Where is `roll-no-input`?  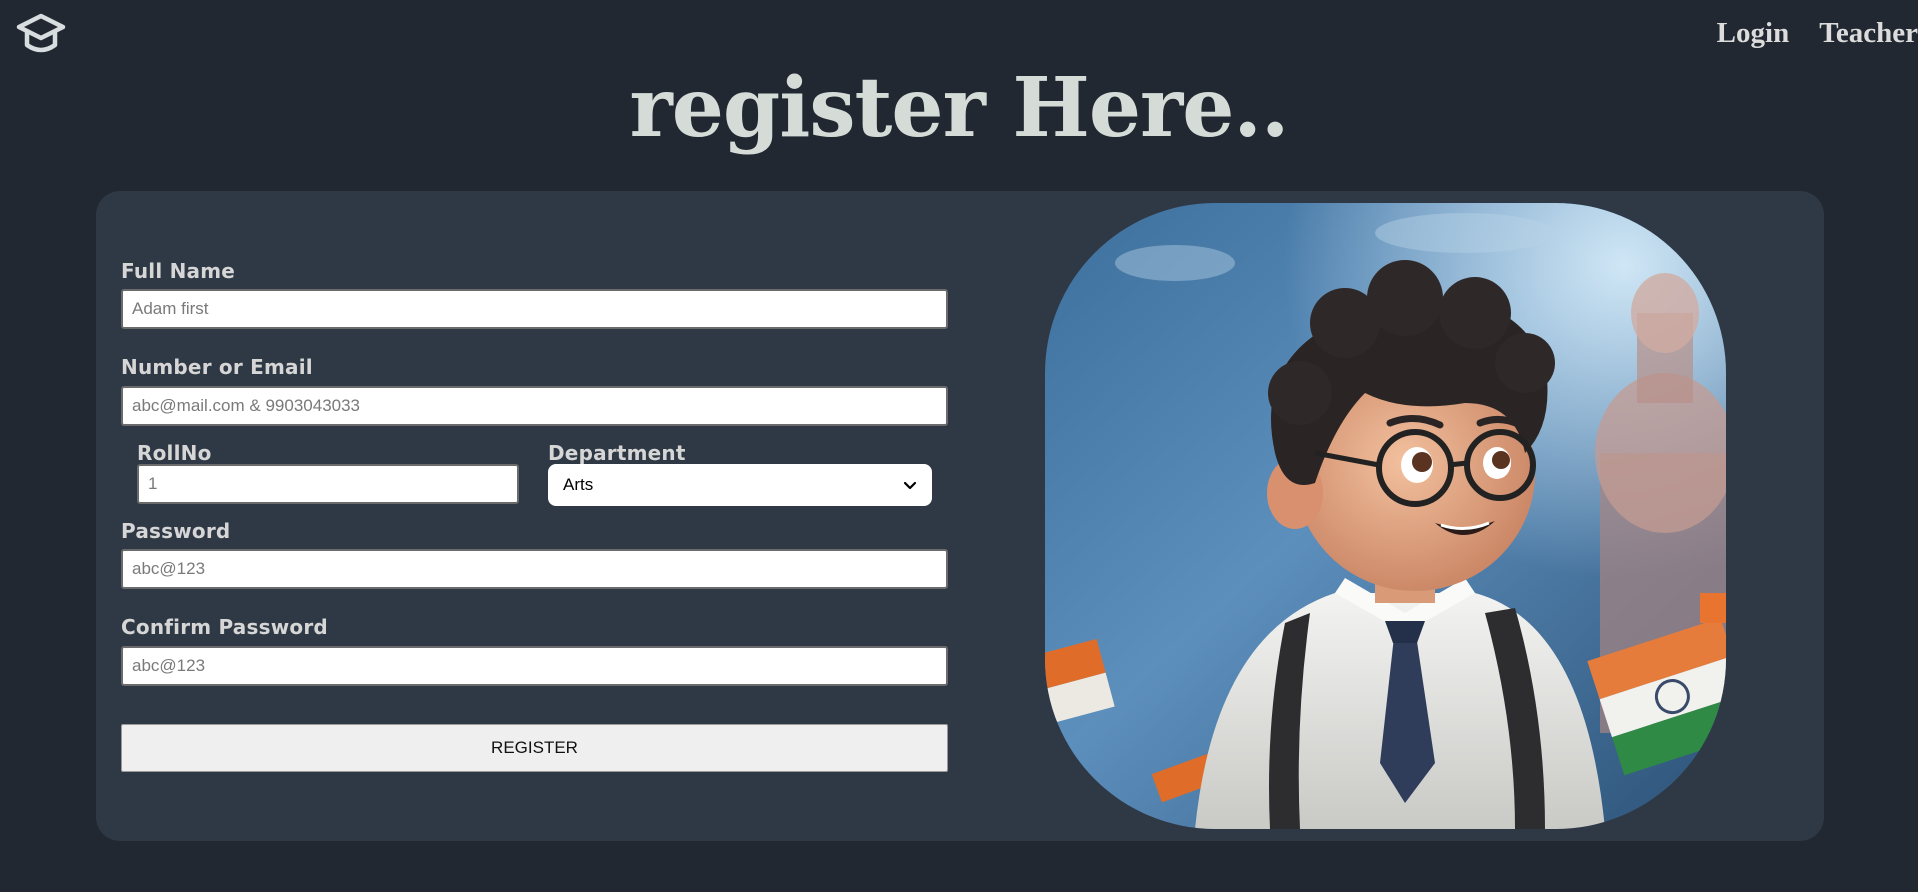 roll-no-input is located at coordinates (328, 484).